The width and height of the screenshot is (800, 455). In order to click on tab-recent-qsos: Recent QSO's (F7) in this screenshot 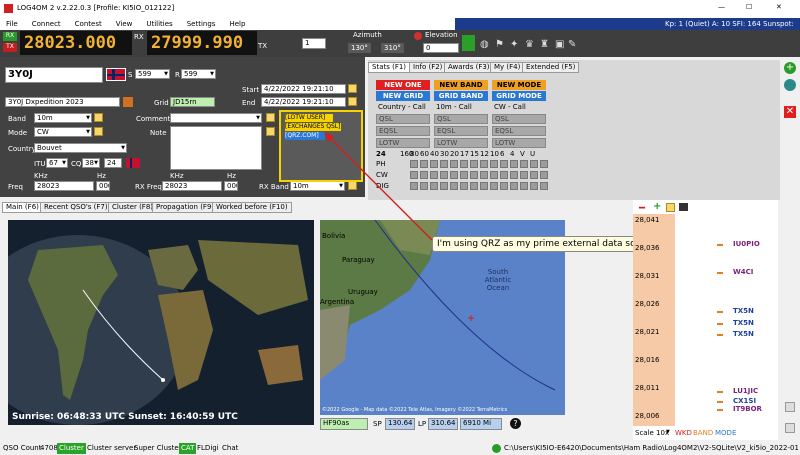, I will do `click(76, 207)`.